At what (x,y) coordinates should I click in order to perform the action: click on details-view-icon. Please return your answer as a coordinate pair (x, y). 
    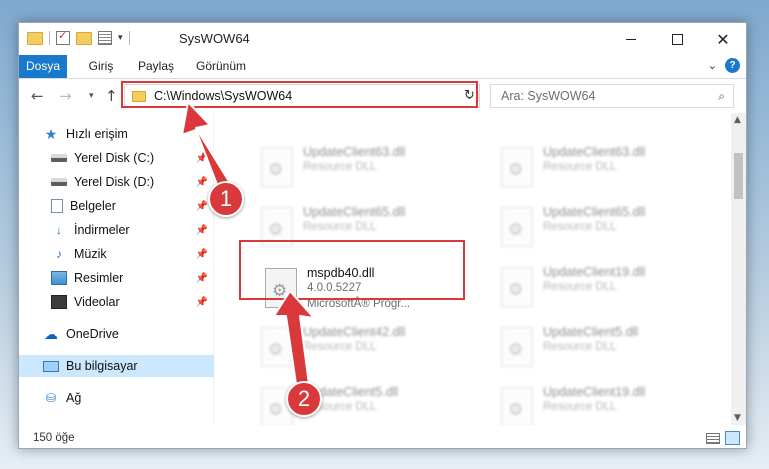
    Looking at the image, I should click on (713, 438).